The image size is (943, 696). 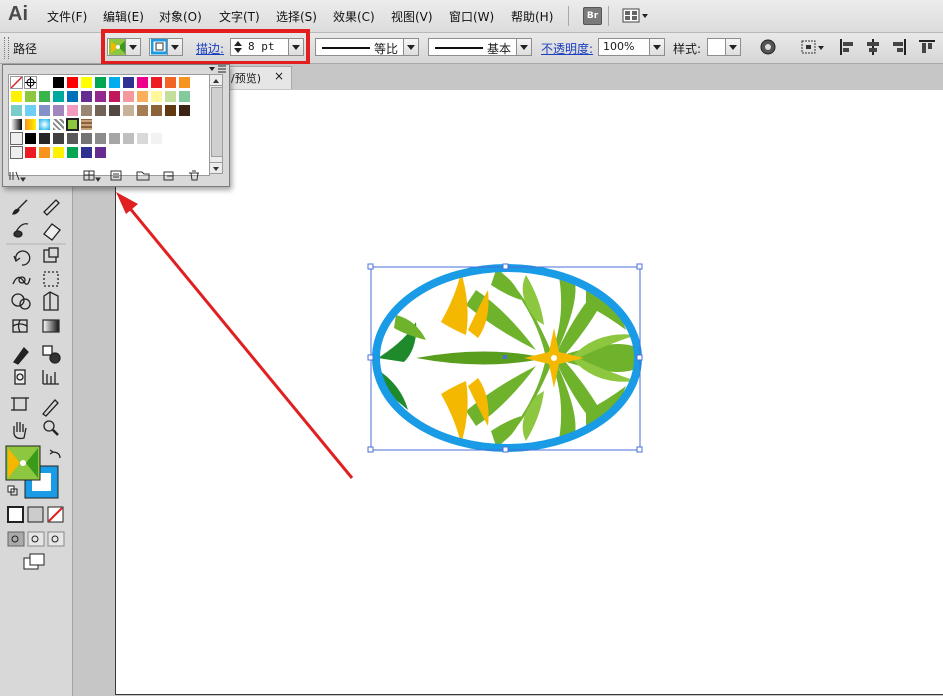 What do you see at coordinates (618, 46) in the screenshot?
I see `opacity-value: 100%` at bounding box center [618, 46].